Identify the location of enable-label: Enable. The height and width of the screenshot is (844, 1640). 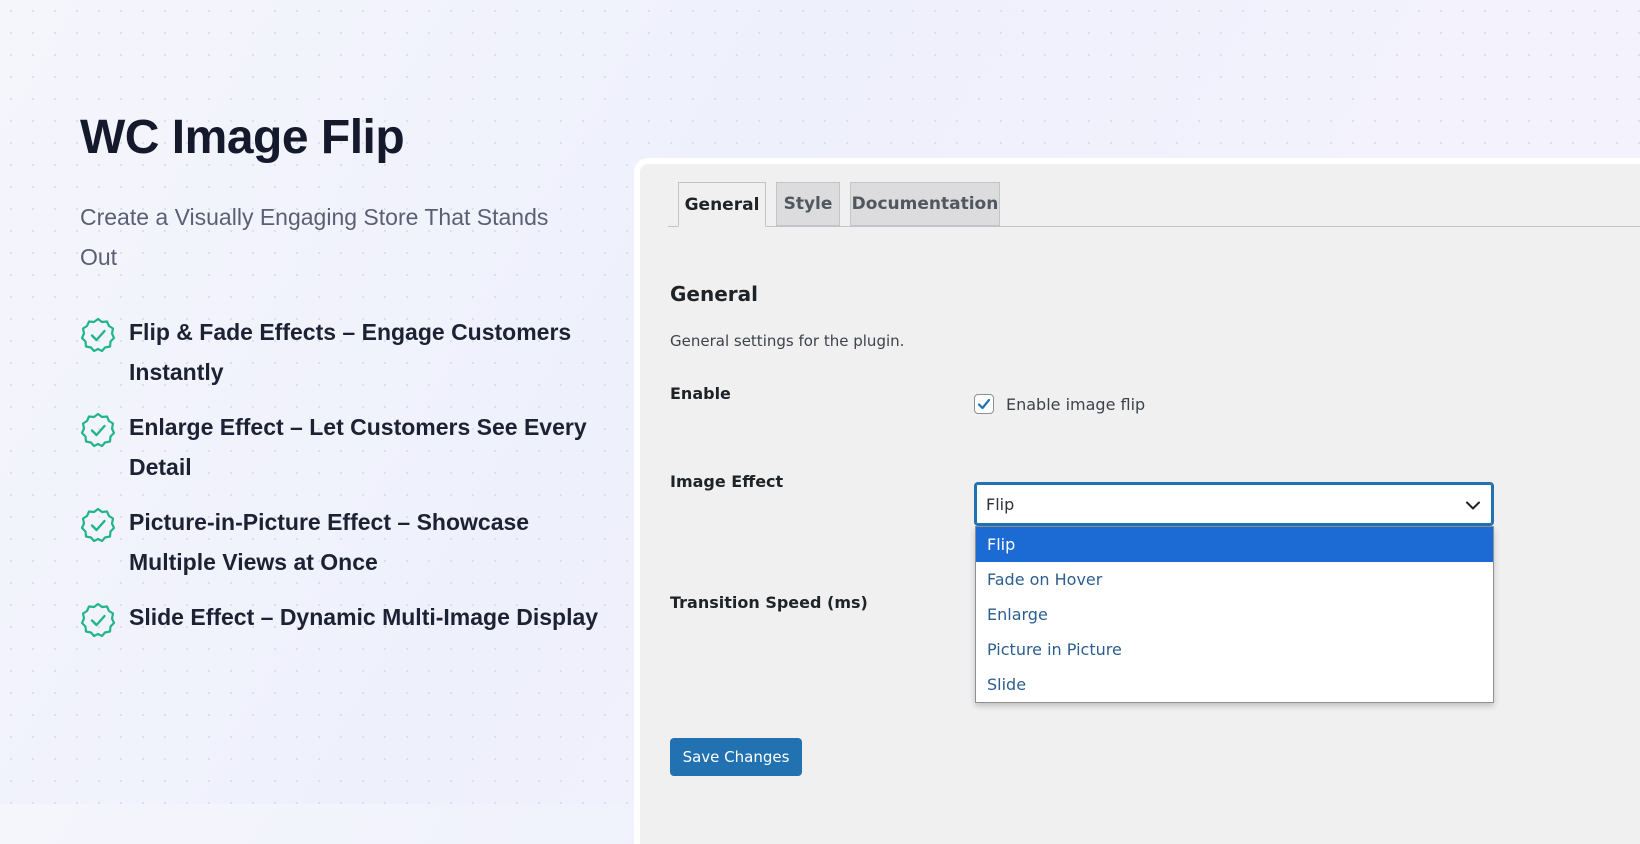
(700, 393).